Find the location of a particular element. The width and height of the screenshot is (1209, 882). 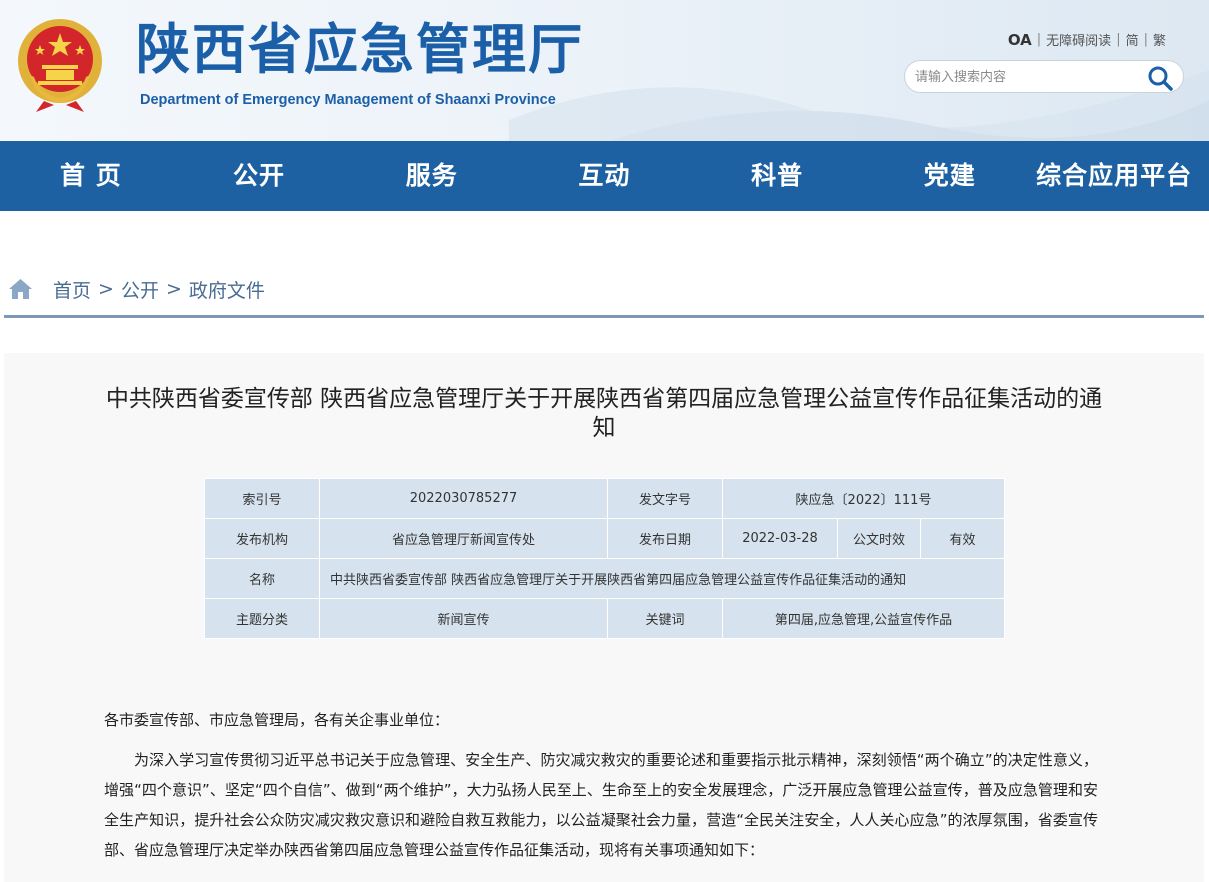

oa-link: OA is located at coordinates (1020, 40).